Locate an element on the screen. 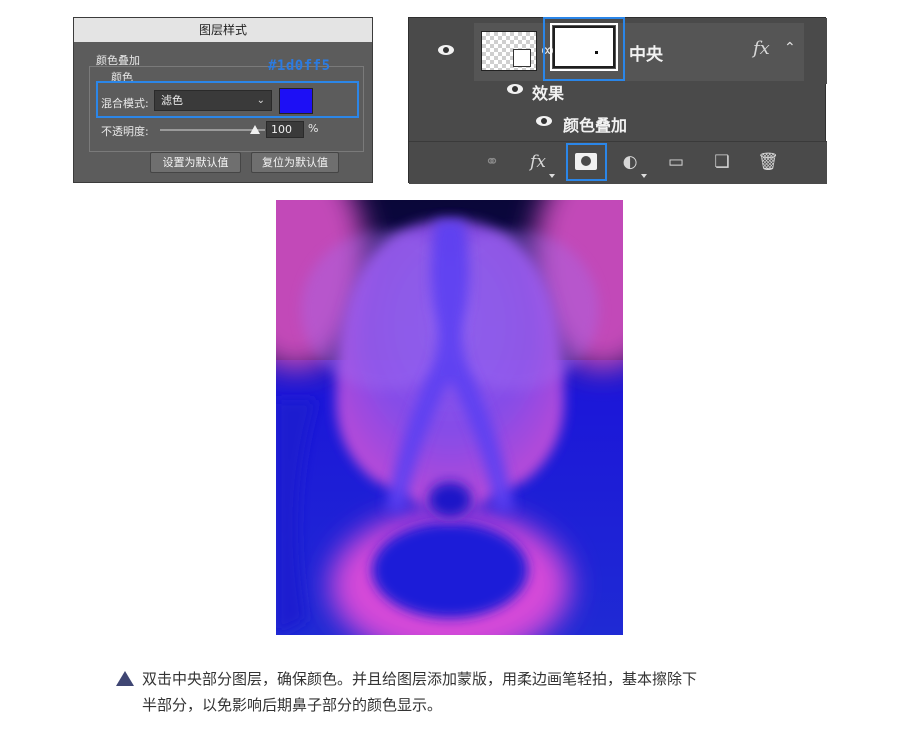  caption-line-2: 半部分，以免影响后期鼻子部分的颜色显示。 is located at coordinates (292, 705).